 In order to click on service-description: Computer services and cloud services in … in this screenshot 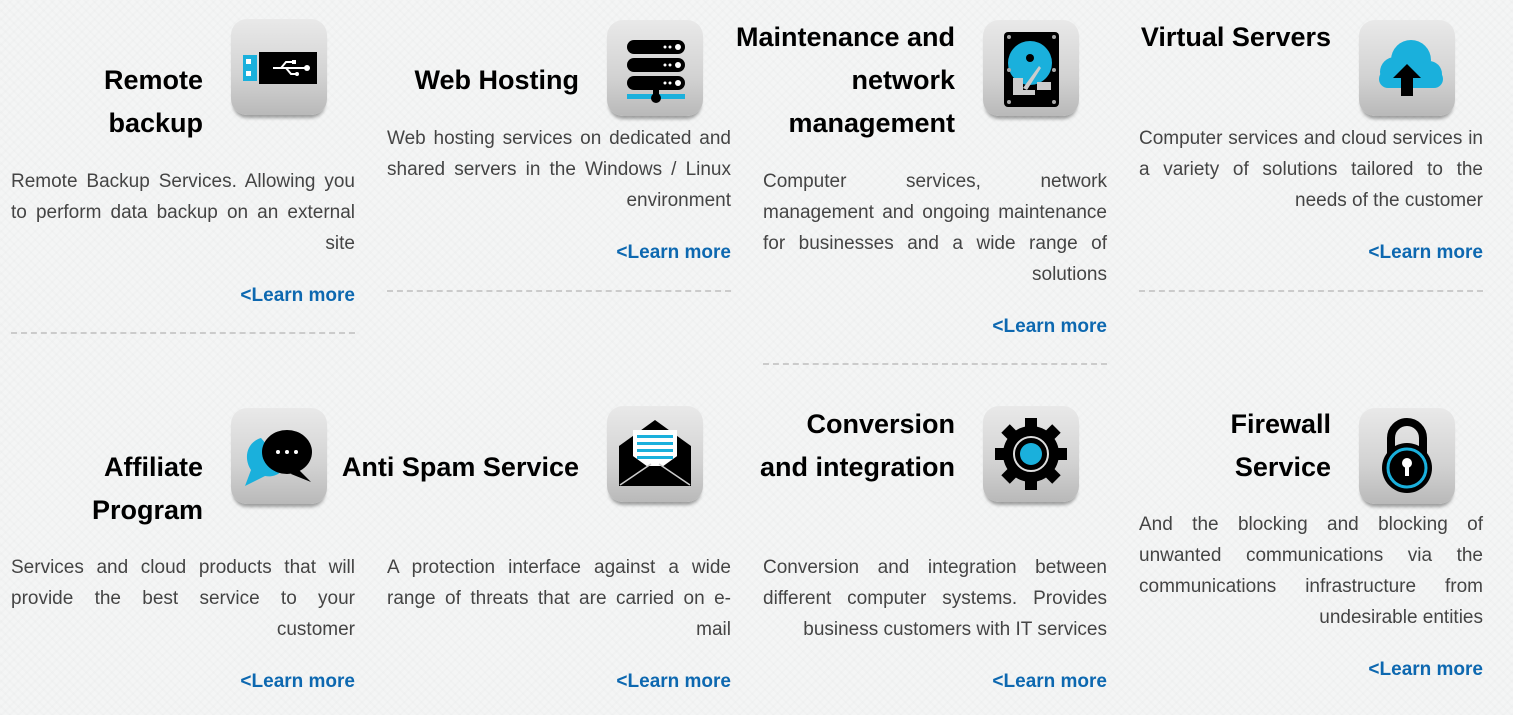, I will do `click(1311, 169)`.